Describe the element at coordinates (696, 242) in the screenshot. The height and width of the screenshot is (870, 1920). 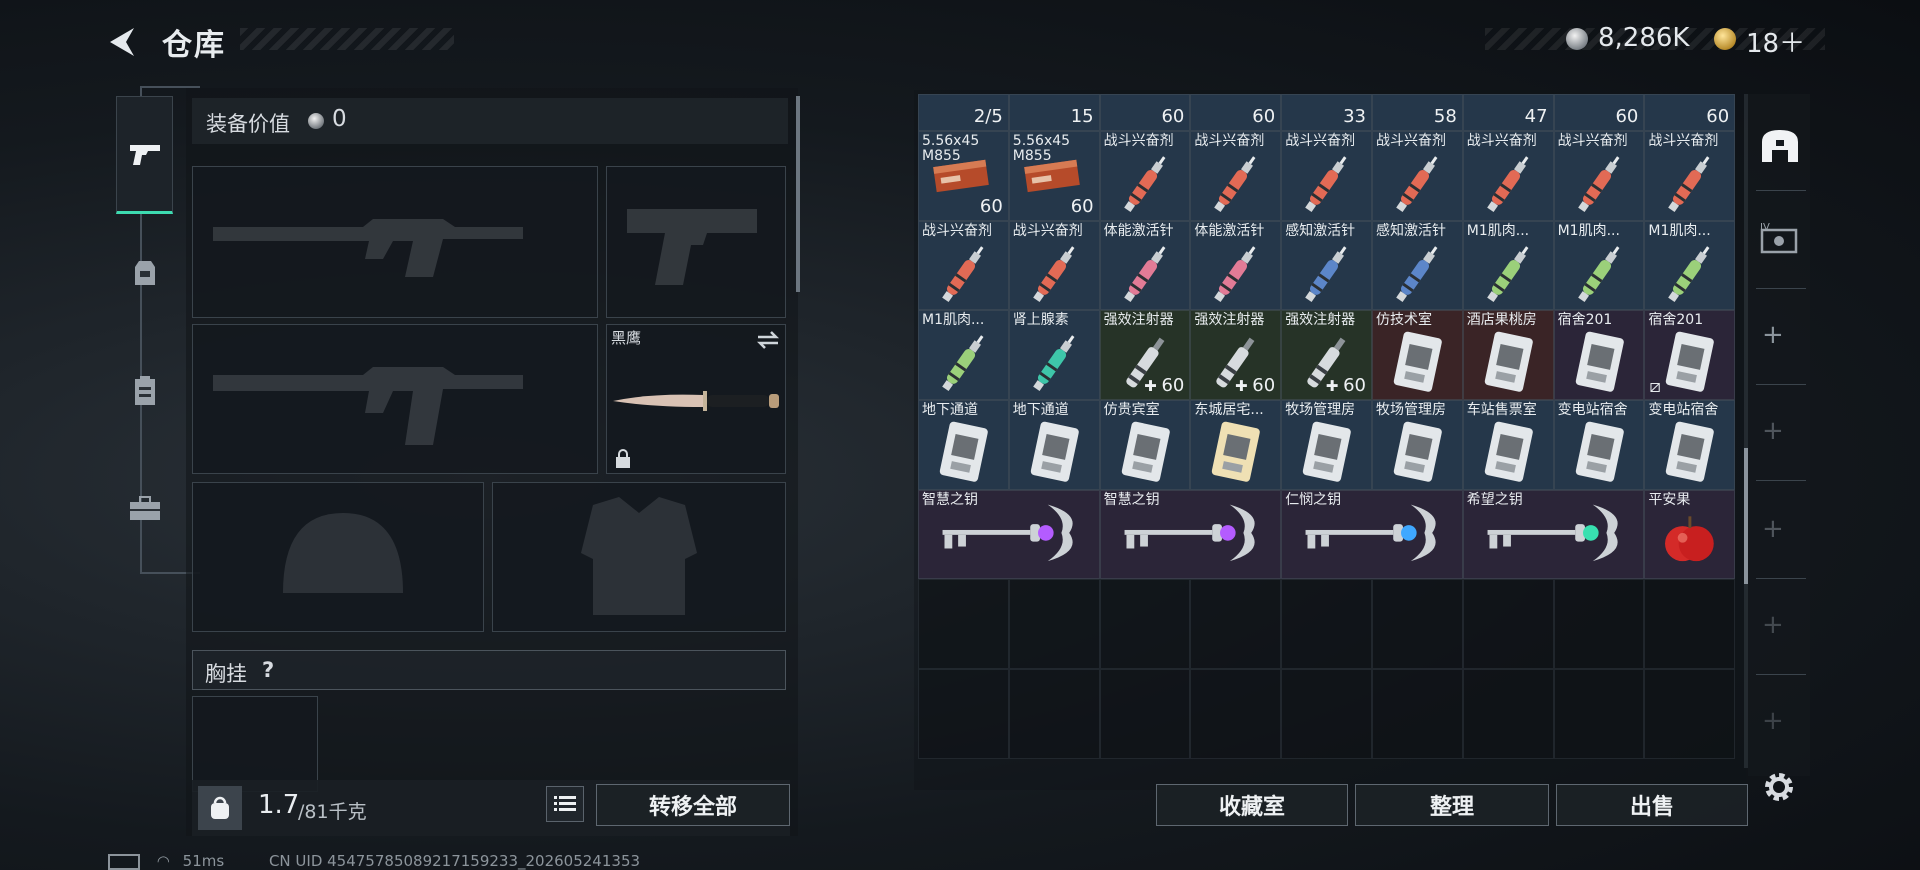
I see `pistol-slot` at that location.